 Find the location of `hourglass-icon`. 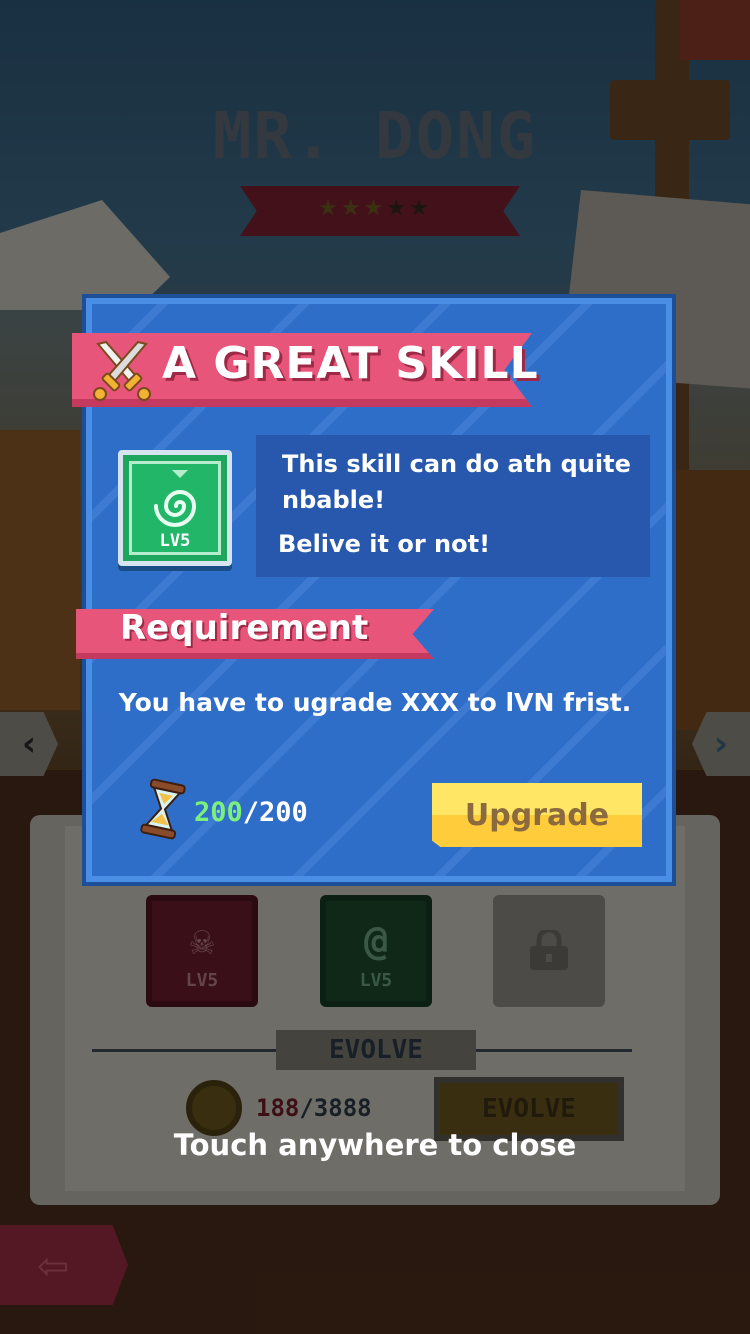

hourglass-icon is located at coordinates (163, 809).